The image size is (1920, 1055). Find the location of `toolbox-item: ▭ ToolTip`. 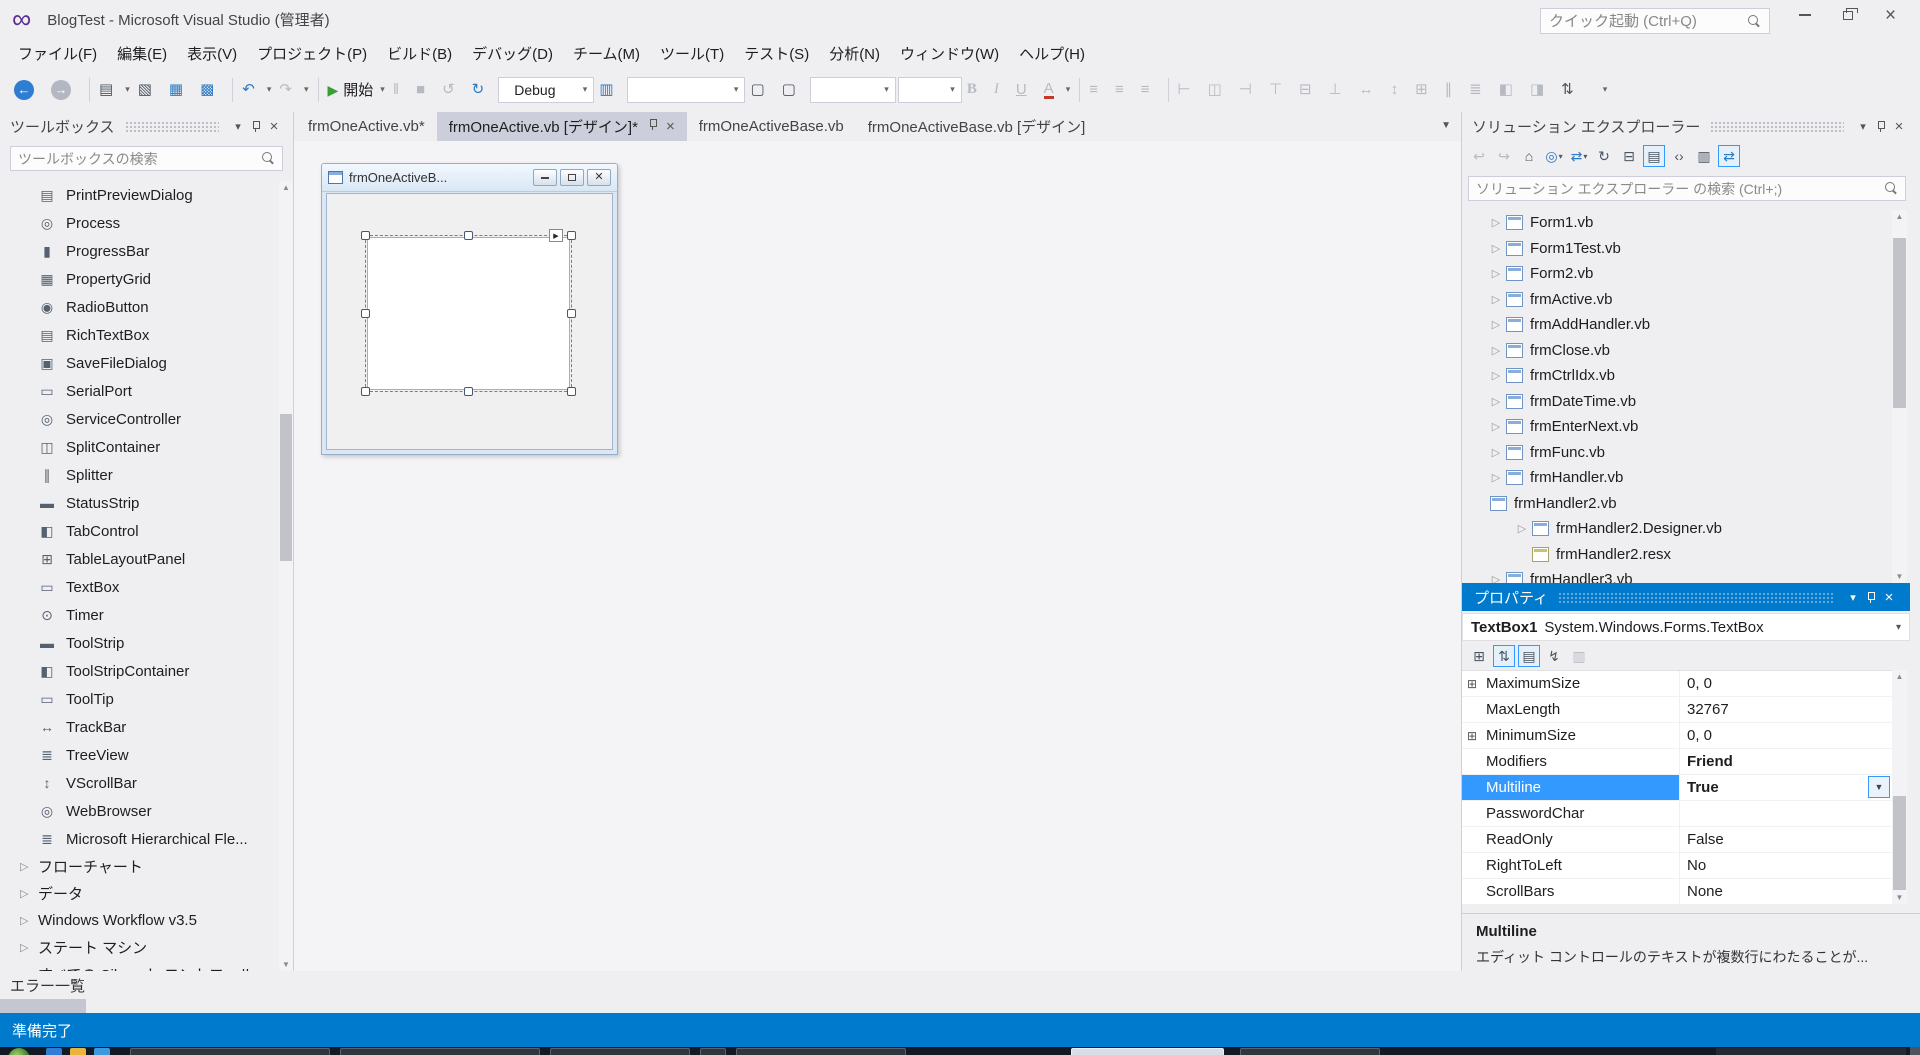

toolbox-item: ▭ ToolTip is located at coordinates (139, 699).